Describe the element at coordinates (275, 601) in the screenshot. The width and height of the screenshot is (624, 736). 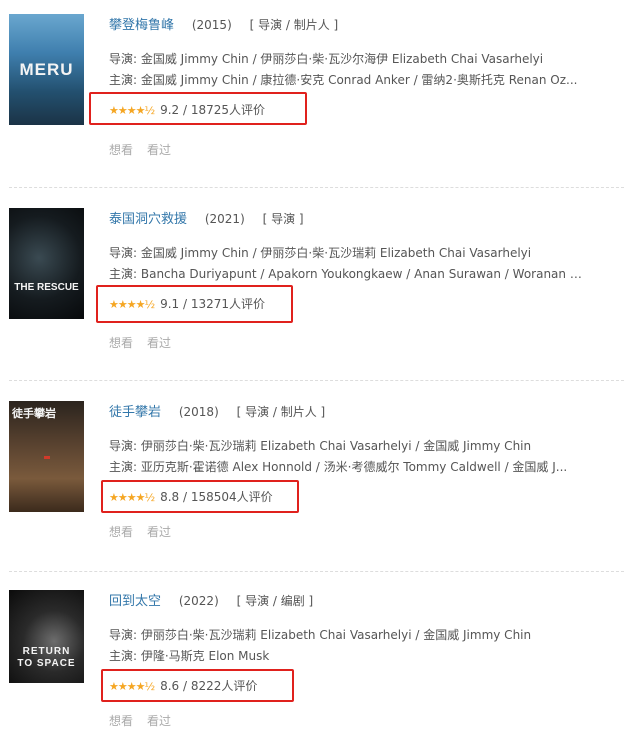
I see `film-roles: [ 导演 / 编剧 ]` at that location.